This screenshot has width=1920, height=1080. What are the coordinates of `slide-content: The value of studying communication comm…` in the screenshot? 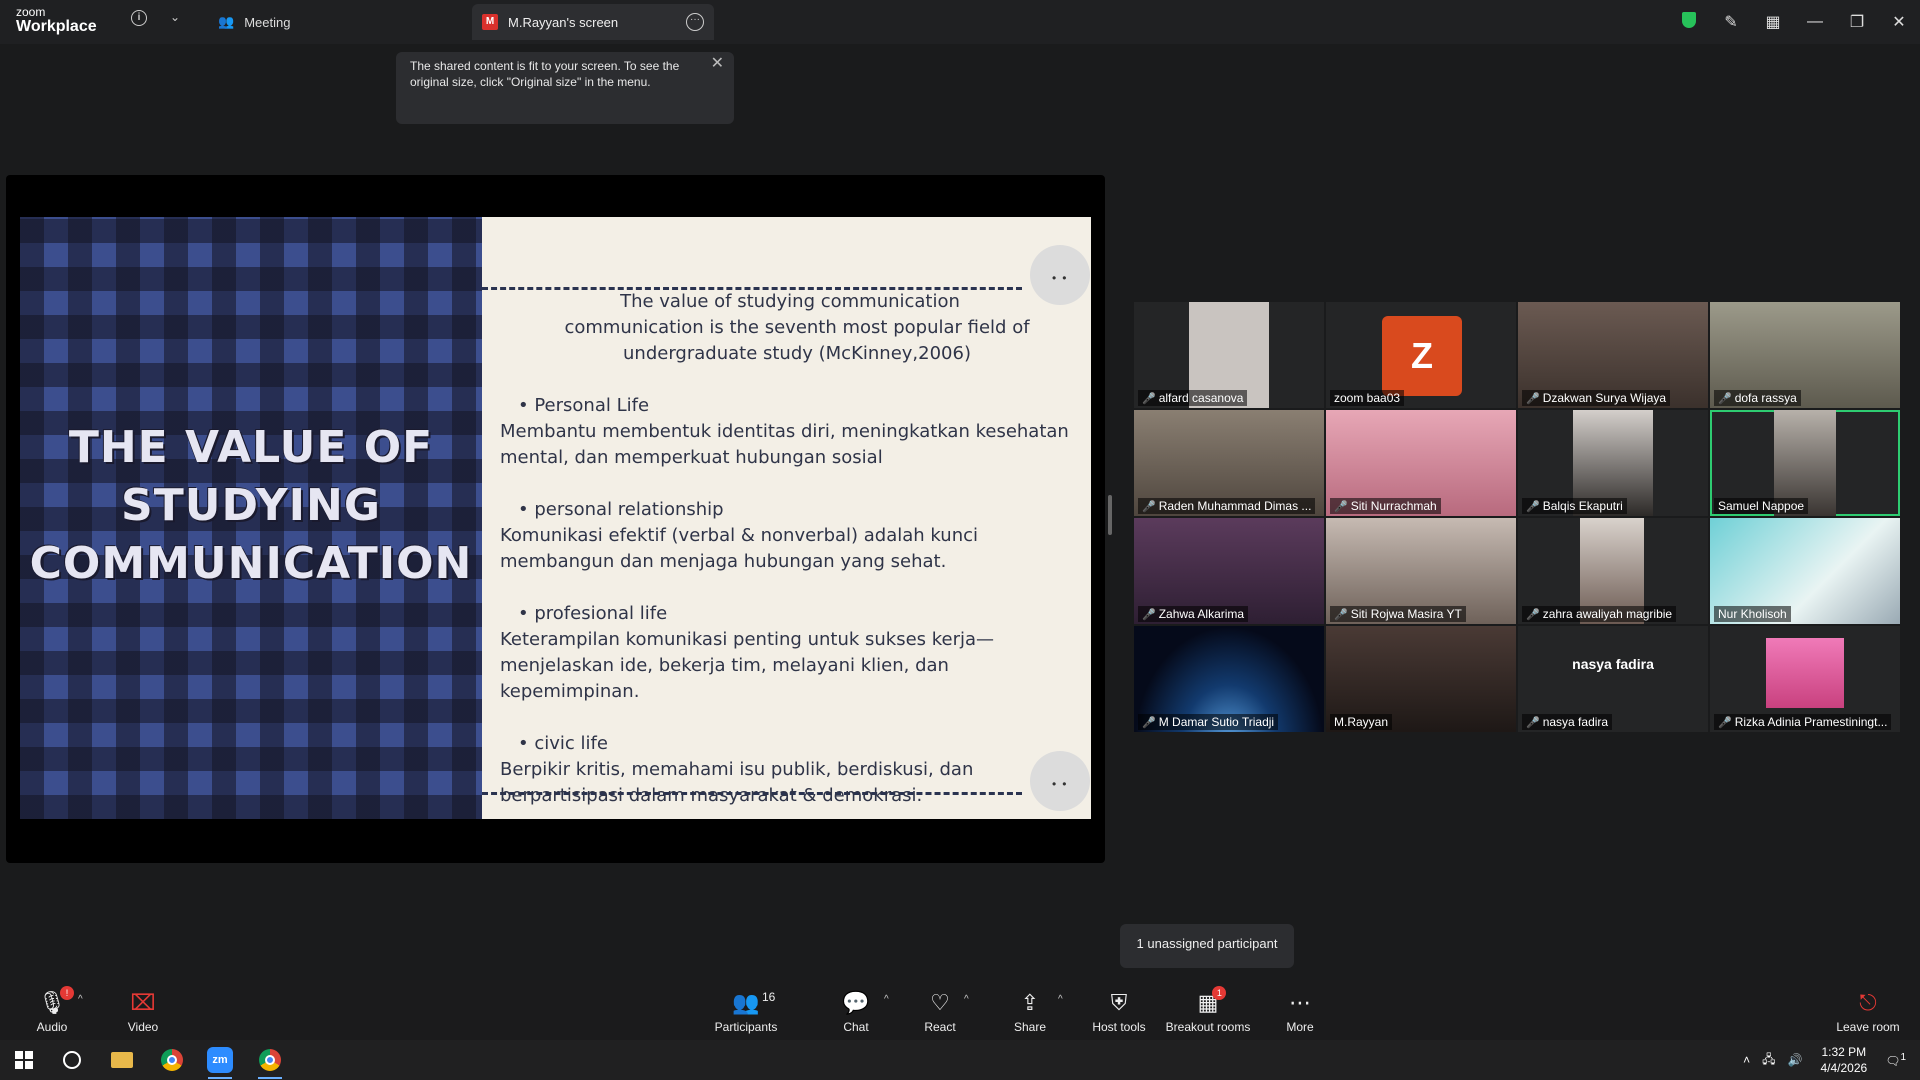 It's located at (790, 549).